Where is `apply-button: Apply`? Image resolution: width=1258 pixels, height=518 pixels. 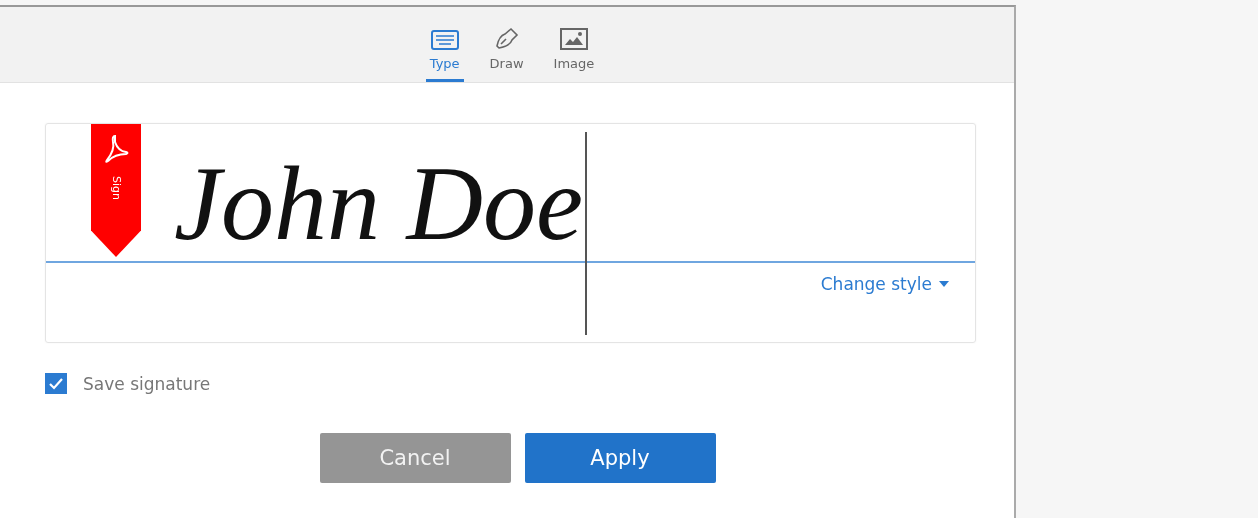
apply-button: Apply is located at coordinates (620, 458).